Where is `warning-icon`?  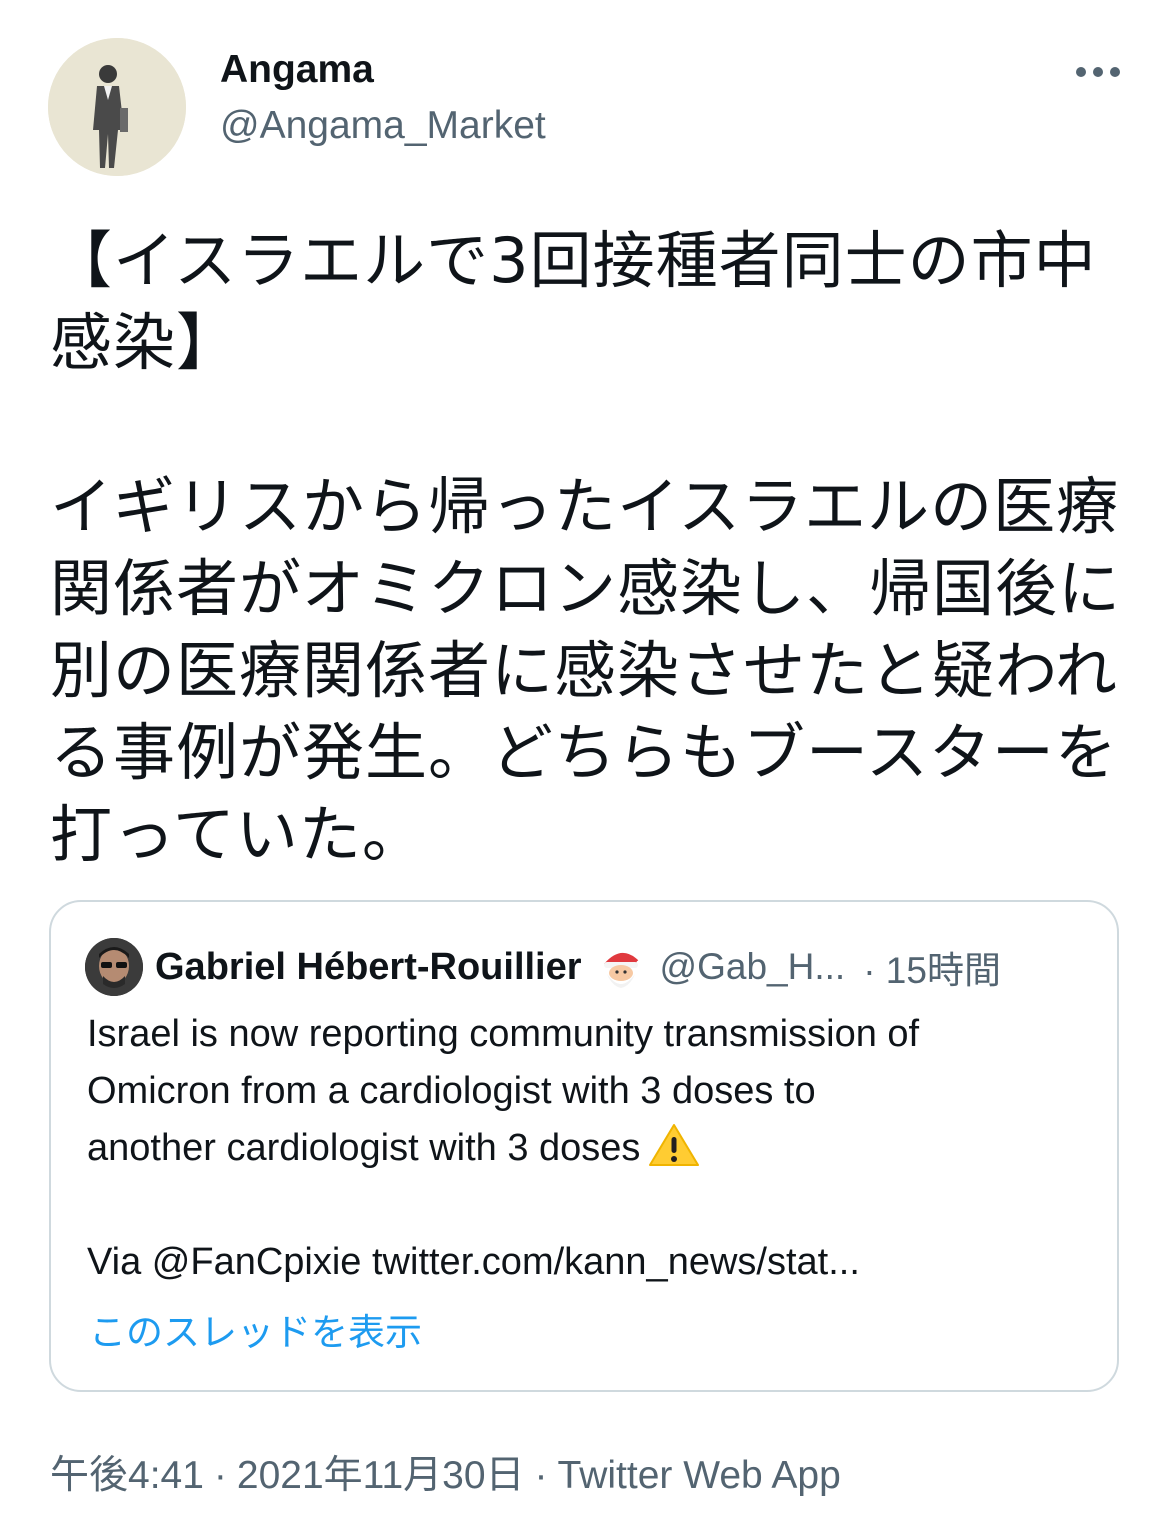 warning-icon is located at coordinates (674, 1145).